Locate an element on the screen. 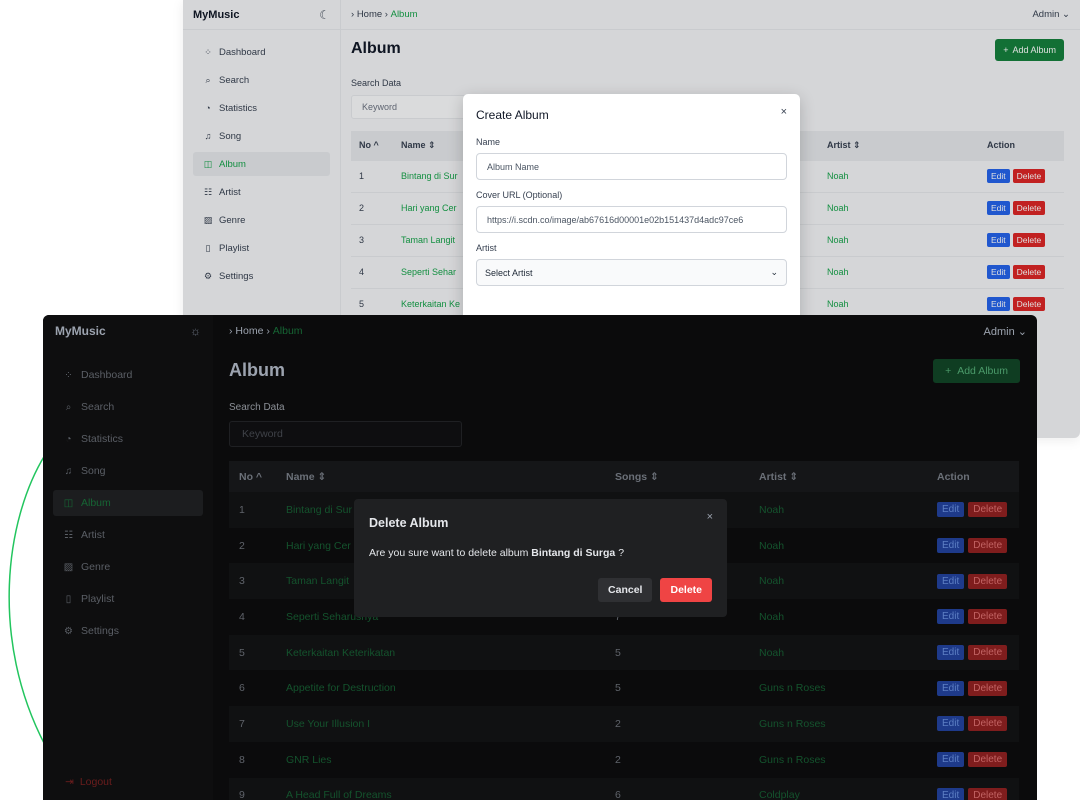 This screenshot has width=1080, height=800. artist-link: Coldplay is located at coordinates (838, 789).